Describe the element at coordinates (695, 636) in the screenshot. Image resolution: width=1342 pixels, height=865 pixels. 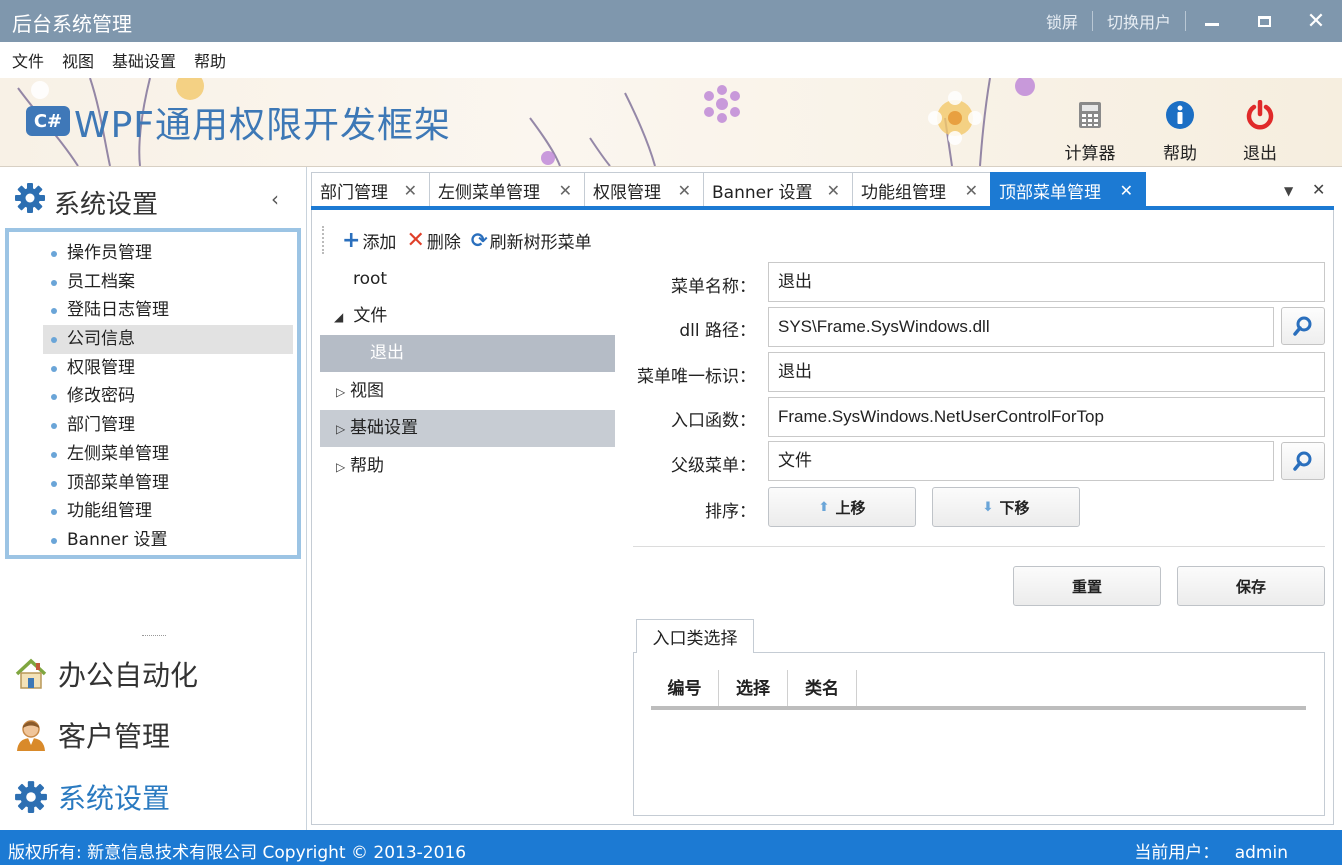
I see `tab-entry-class-select: 入口类选择` at that location.